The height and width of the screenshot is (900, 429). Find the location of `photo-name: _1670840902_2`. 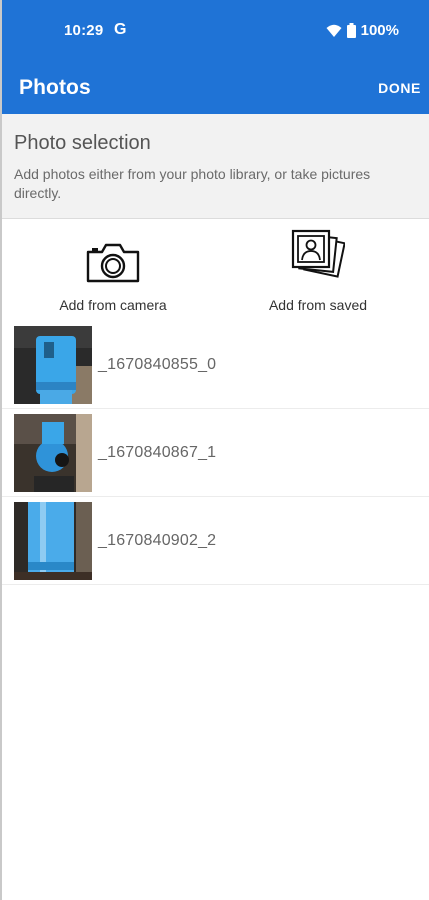

photo-name: _1670840902_2 is located at coordinates (157, 540).